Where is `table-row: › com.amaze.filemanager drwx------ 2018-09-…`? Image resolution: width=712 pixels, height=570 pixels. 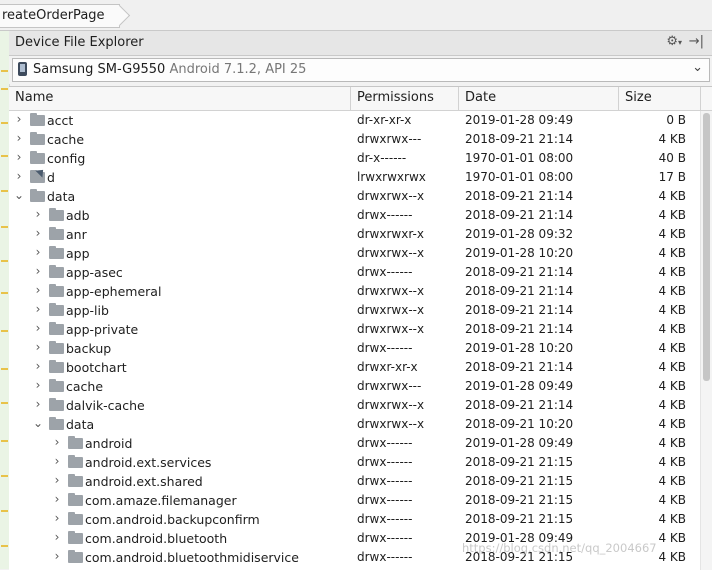 table-row: › com.amaze.filemanager drwx------ 2018-09-… is located at coordinates (355, 500).